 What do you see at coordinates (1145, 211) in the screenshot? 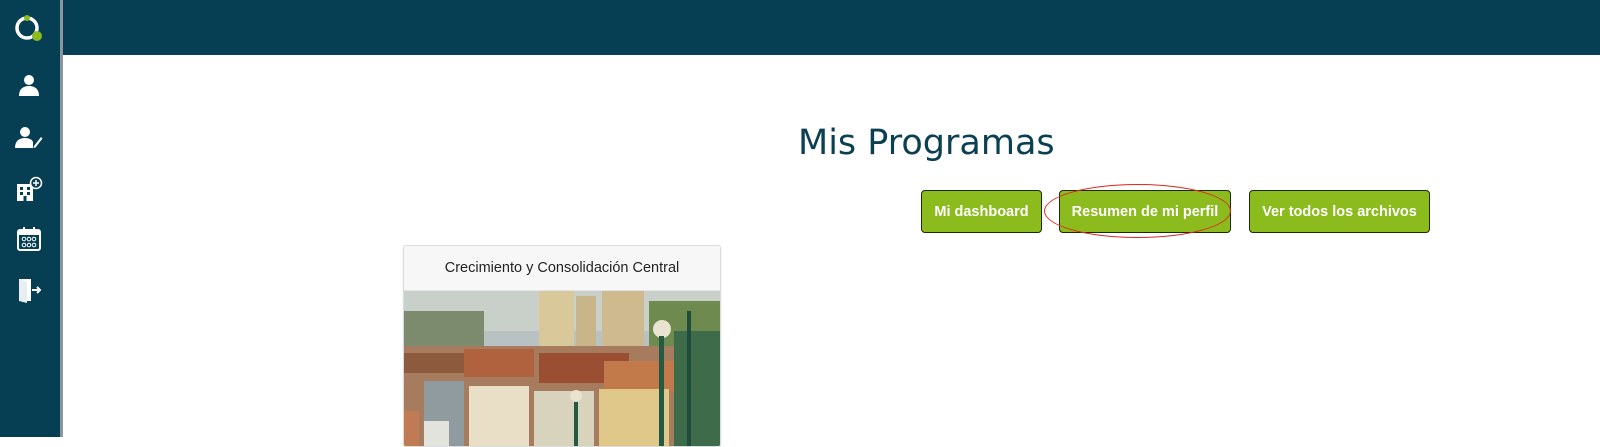
I see `profile-summary-button: Resumen de mi perfil` at bounding box center [1145, 211].